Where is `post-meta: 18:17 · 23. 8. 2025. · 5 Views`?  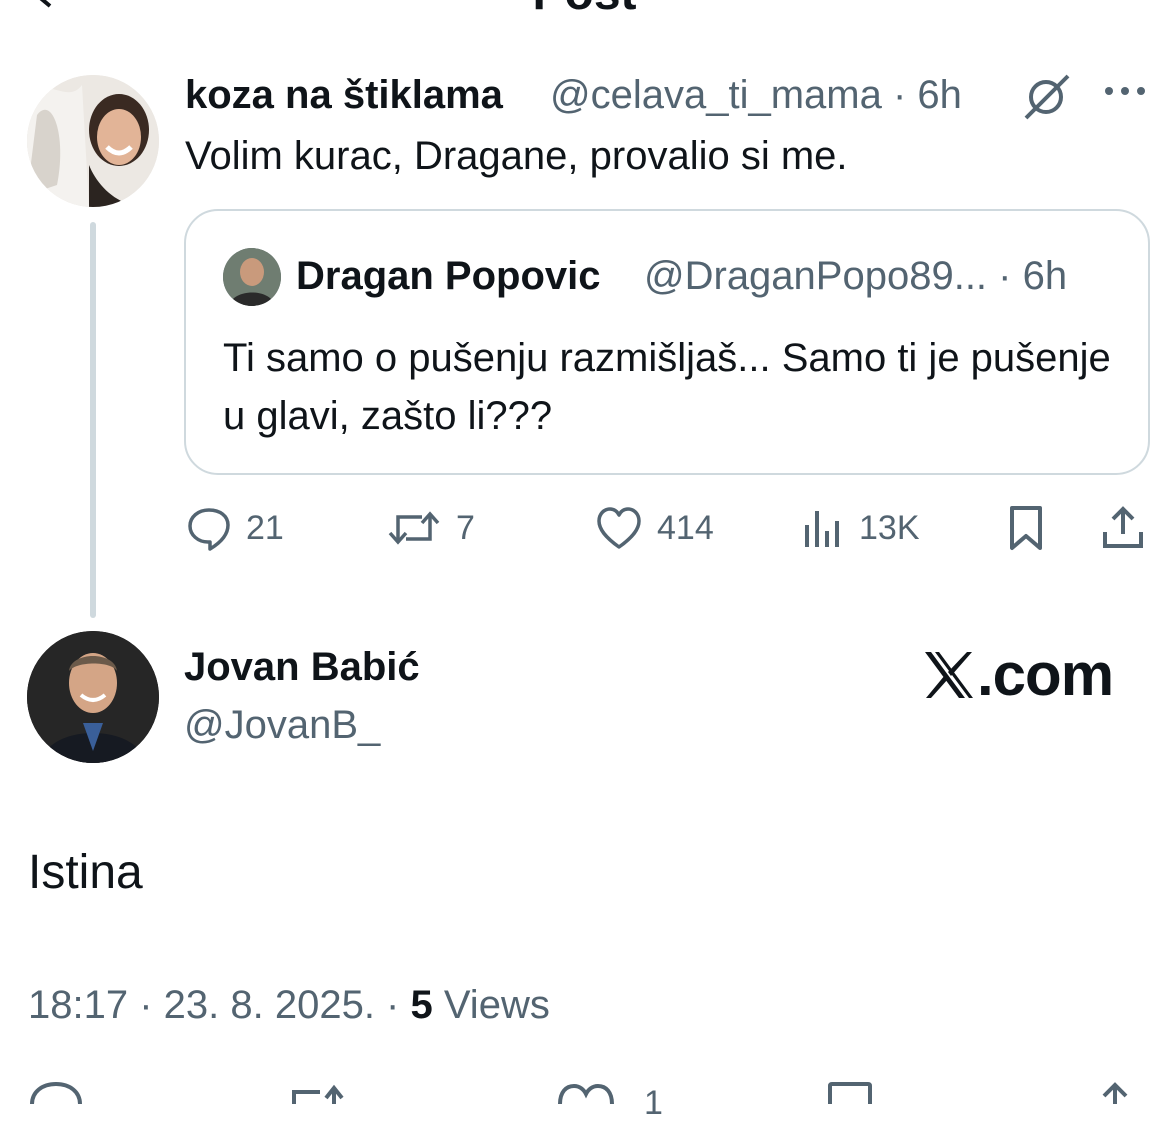
post-meta: 18:17 · 23. 8. 2025. · 5 Views is located at coordinates (289, 1005).